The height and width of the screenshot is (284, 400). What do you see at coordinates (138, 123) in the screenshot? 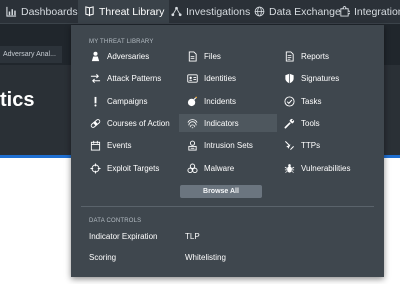
I see `menu-item-label: Courses of Action` at bounding box center [138, 123].